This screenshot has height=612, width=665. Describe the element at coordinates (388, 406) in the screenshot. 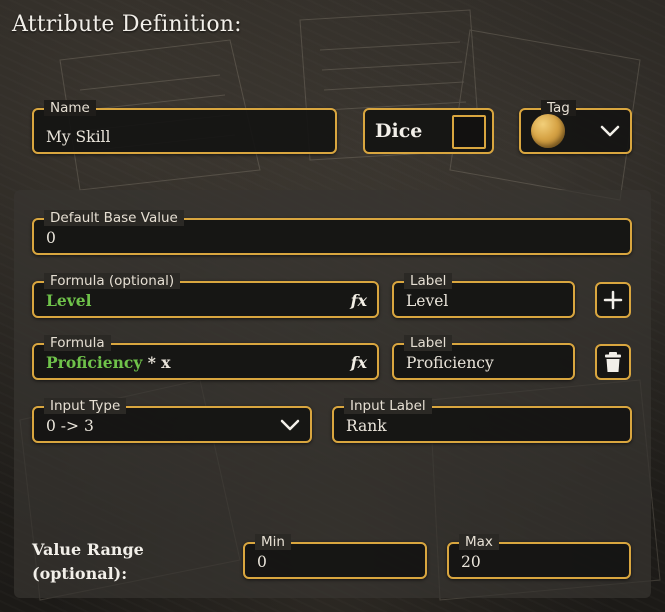

I see `input-label-label: Input Label` at that location.